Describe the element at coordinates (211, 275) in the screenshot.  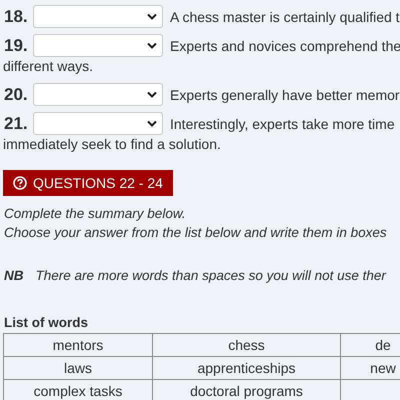
I see `nb-text: There are more words than spaces so you will not use ther` at that location.